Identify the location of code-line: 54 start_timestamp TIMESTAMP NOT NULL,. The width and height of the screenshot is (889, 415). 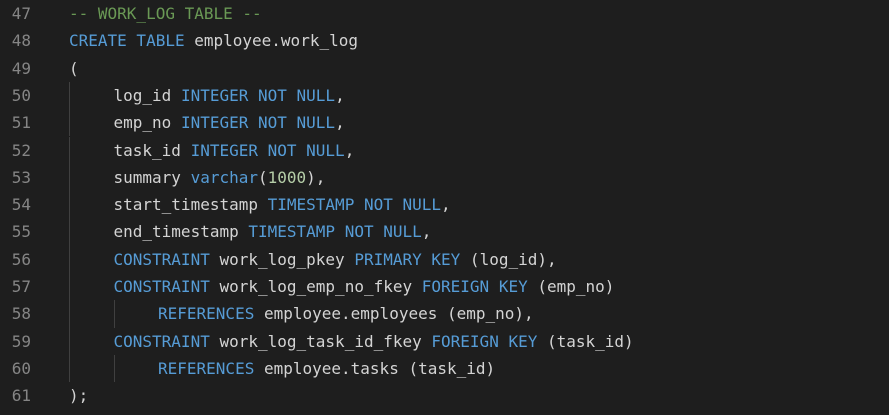
(444, 205).